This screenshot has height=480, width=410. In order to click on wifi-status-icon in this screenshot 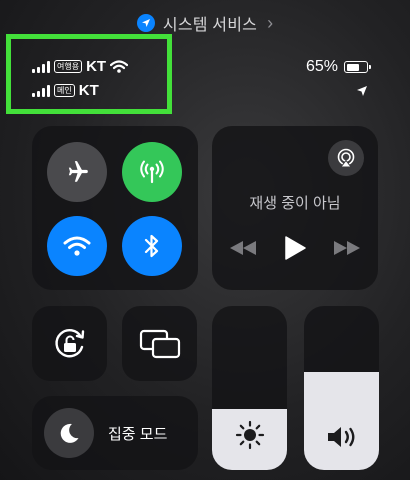, I will do `click(119, 66)`.